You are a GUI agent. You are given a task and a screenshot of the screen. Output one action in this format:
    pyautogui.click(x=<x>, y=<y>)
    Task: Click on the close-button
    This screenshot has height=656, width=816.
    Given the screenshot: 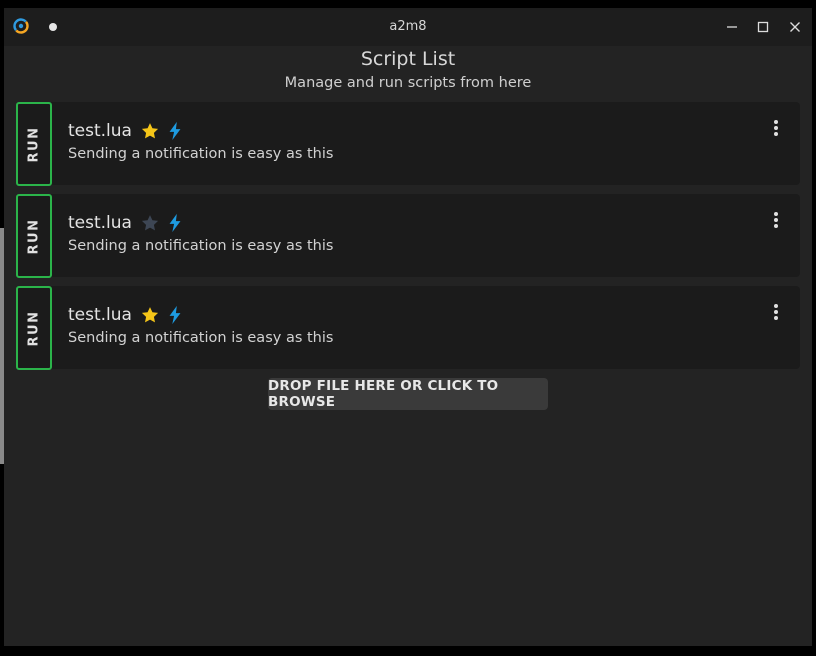 What is the action you would take?
    pyautogui.click(x=795, y=27)
    